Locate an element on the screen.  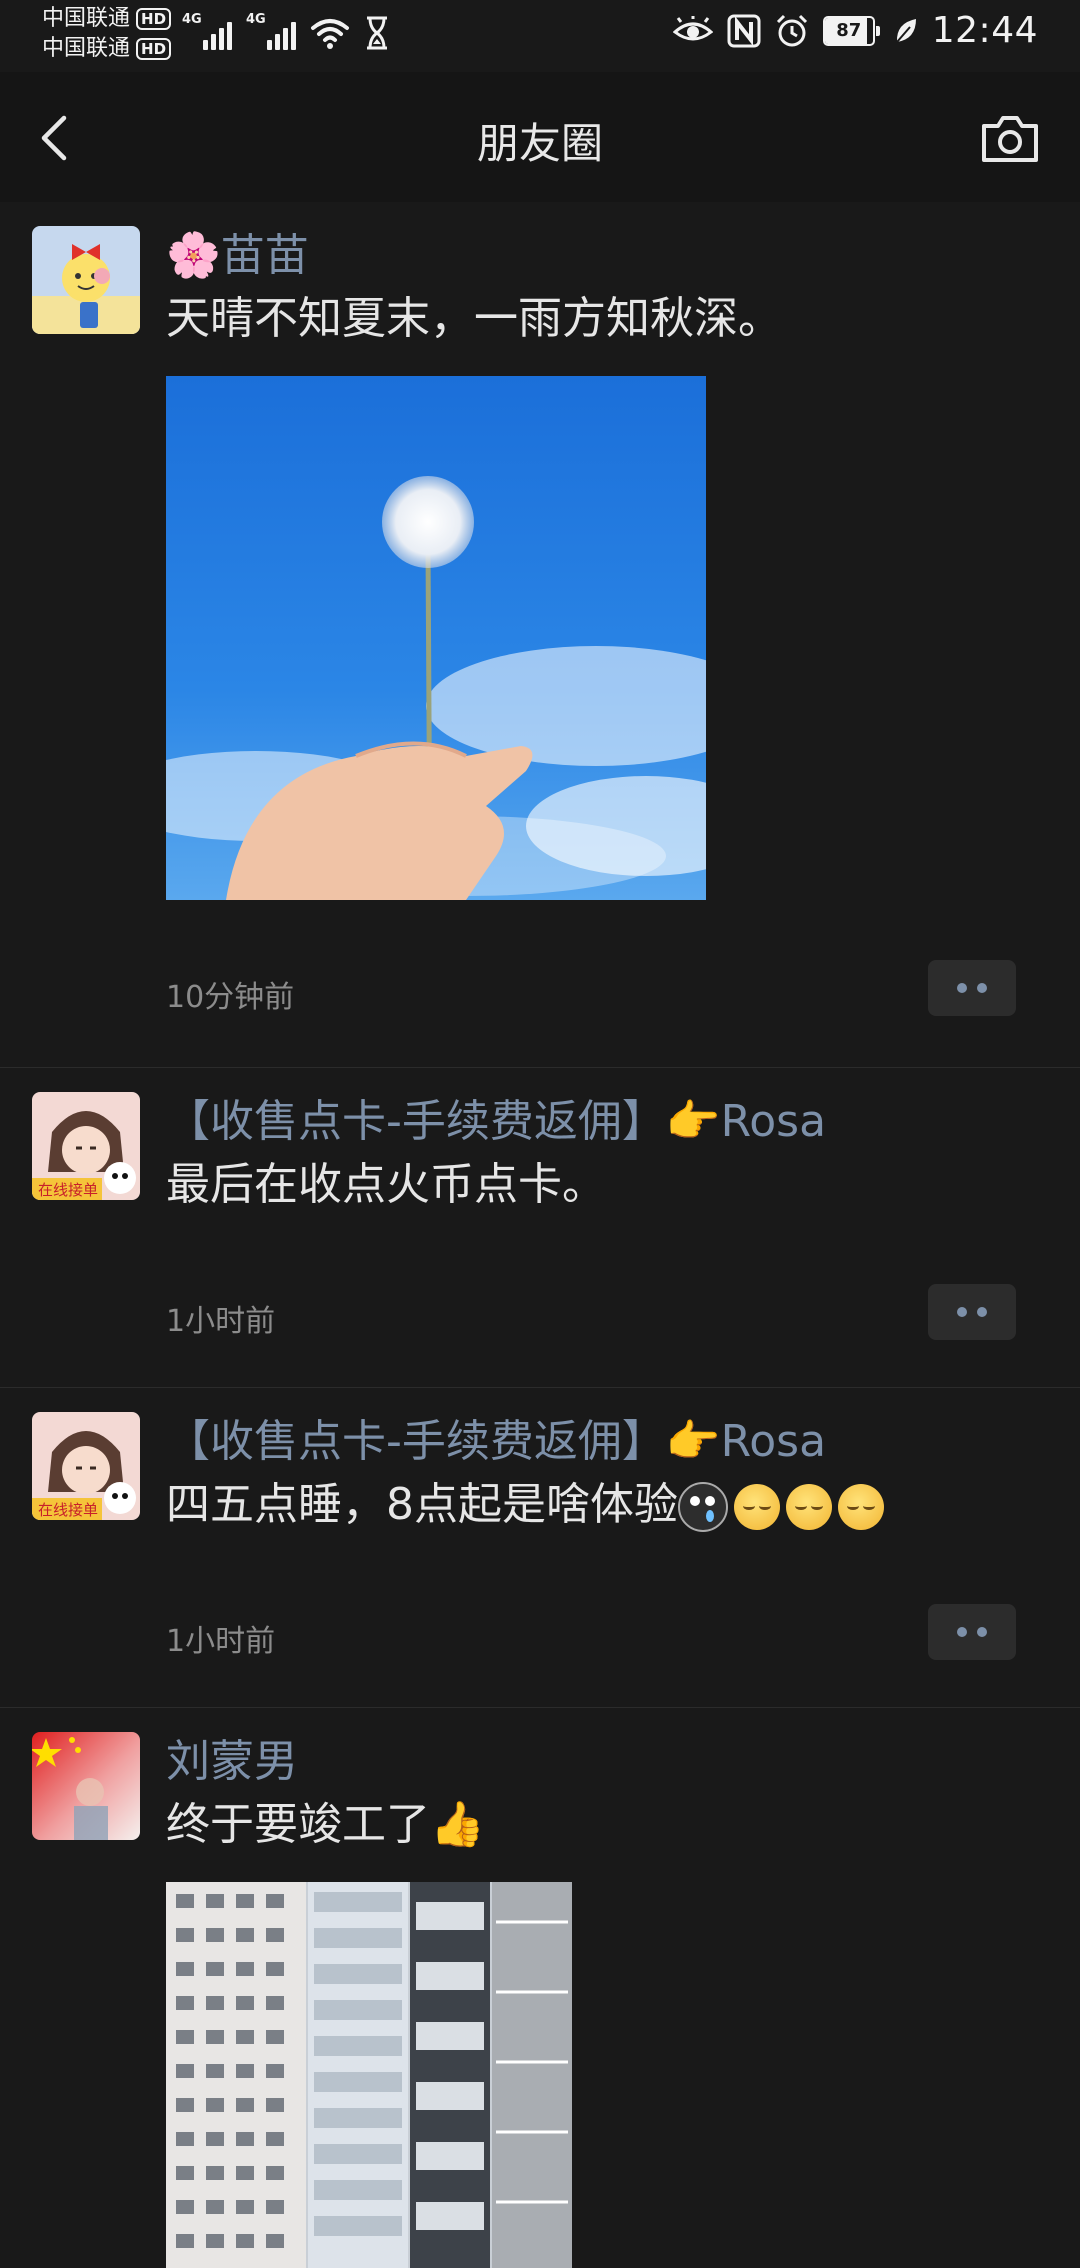
post-text: 最后在收点火币点卡。 is located at coordinates (386, 1184).